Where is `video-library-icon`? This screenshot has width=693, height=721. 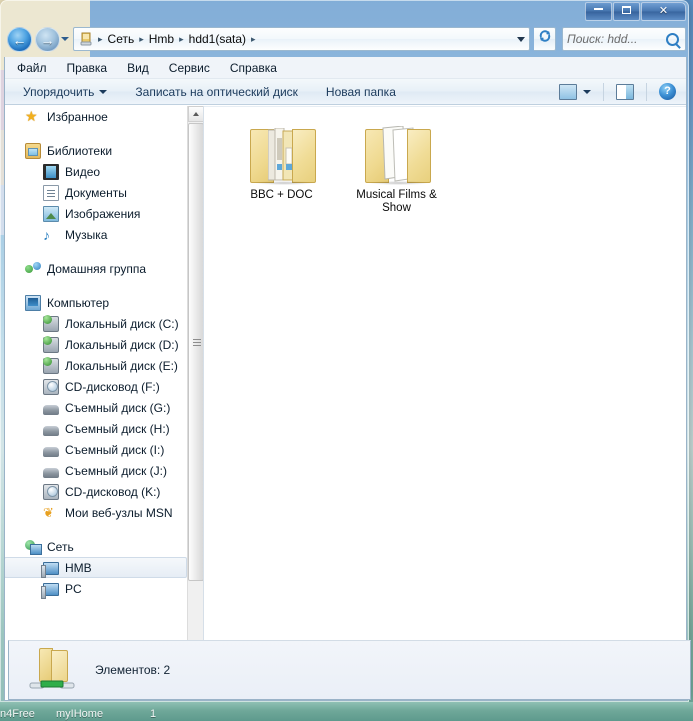
video-library-icon is located at coordinates (51, 171).